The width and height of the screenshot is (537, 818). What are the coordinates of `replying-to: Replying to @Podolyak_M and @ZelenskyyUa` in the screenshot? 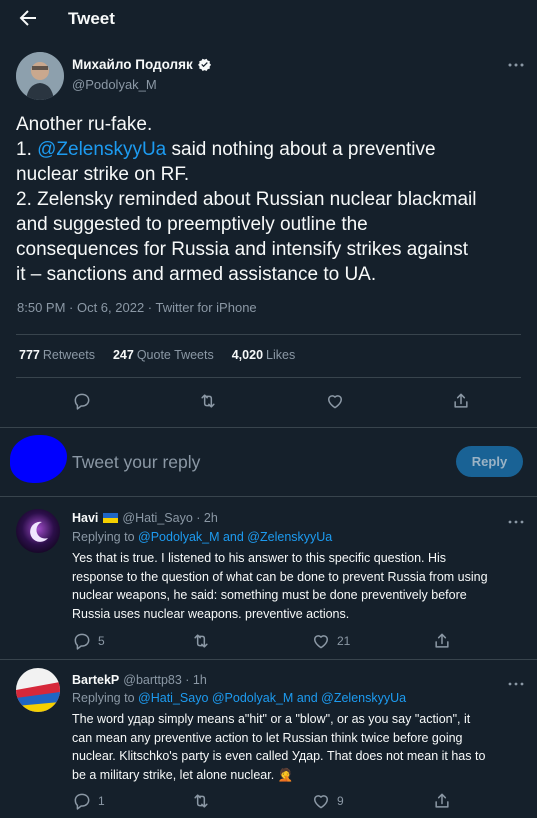 It's located at (202, 537).